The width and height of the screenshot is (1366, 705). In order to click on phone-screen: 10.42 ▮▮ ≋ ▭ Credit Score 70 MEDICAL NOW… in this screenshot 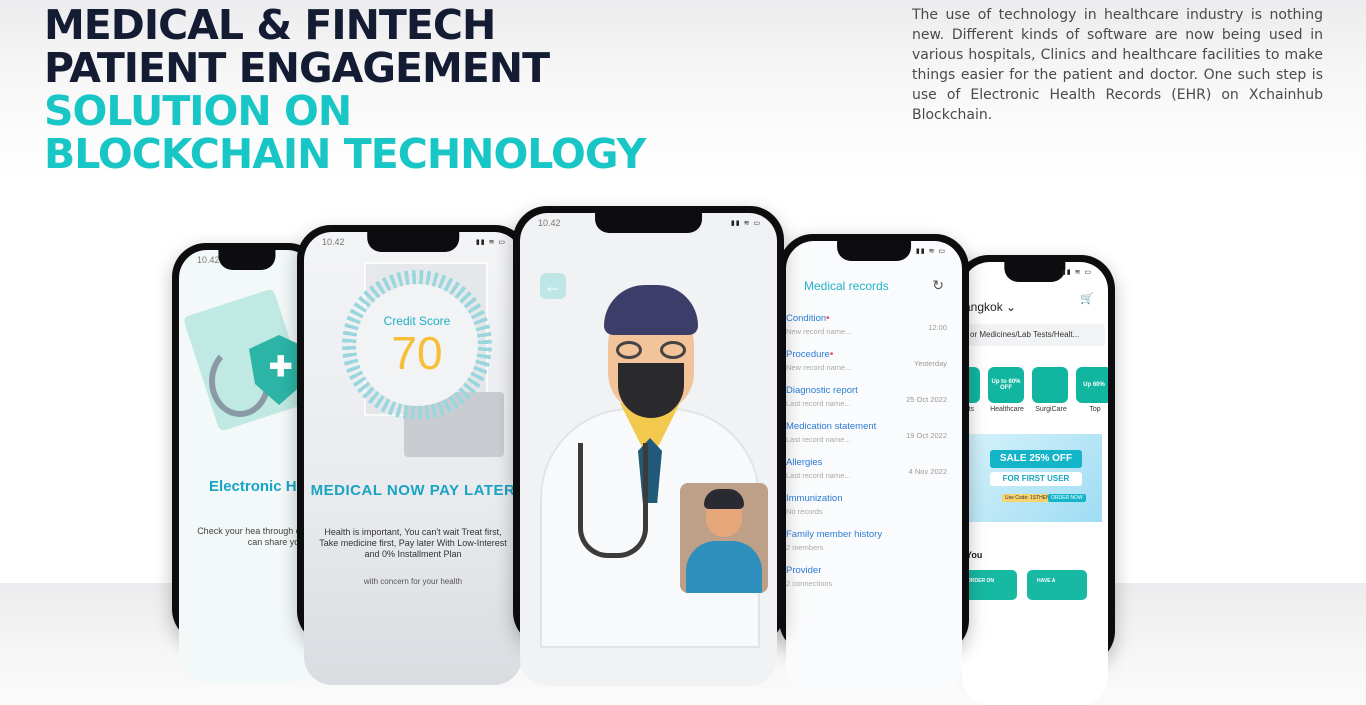, I will do `click(413, 458)`.